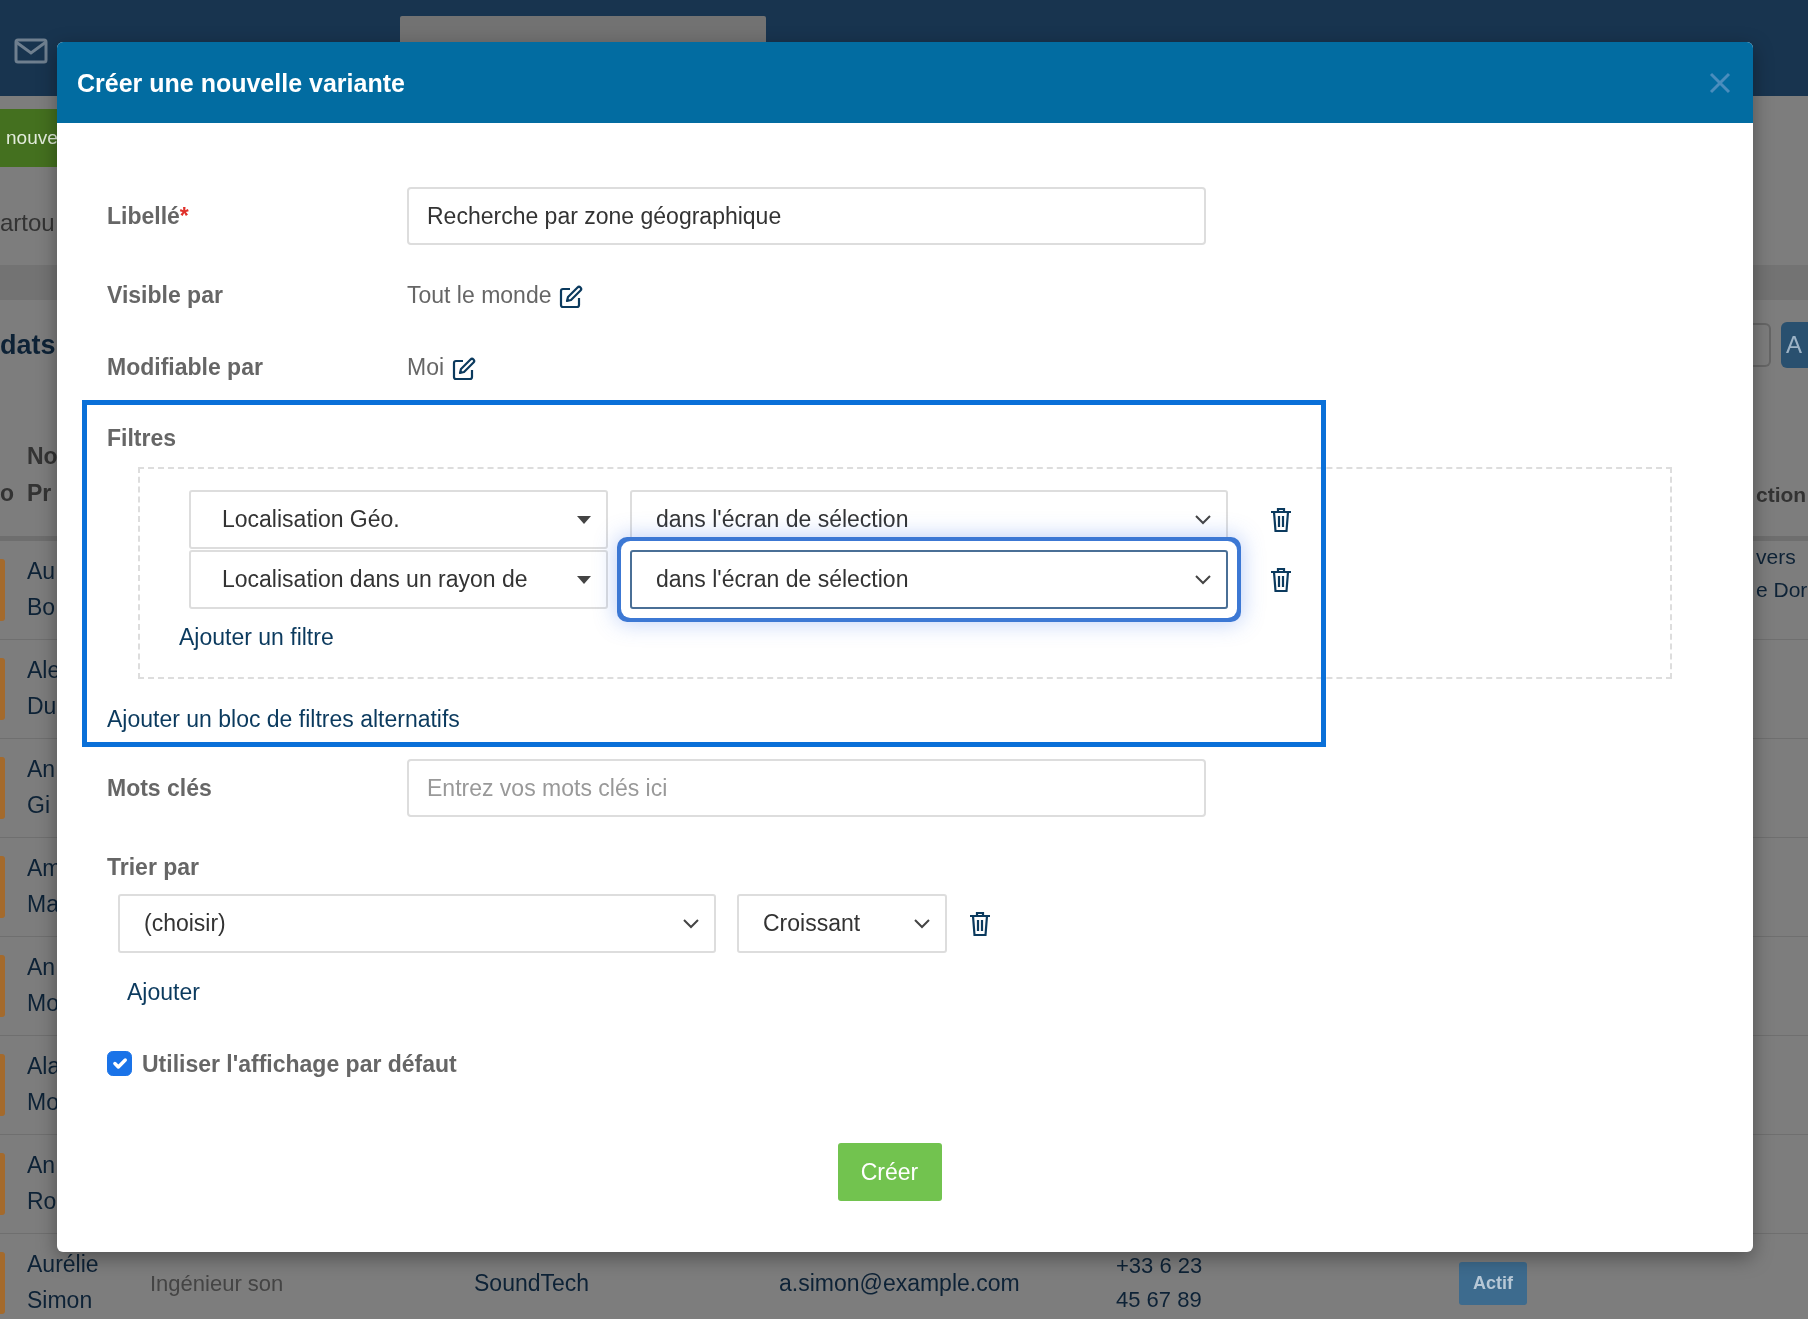 This screenshot has width=1808, height=1319. Describe the element at coordinates (479, 295) in the screenshot. I see `field-value: Tout le monde` at that location.